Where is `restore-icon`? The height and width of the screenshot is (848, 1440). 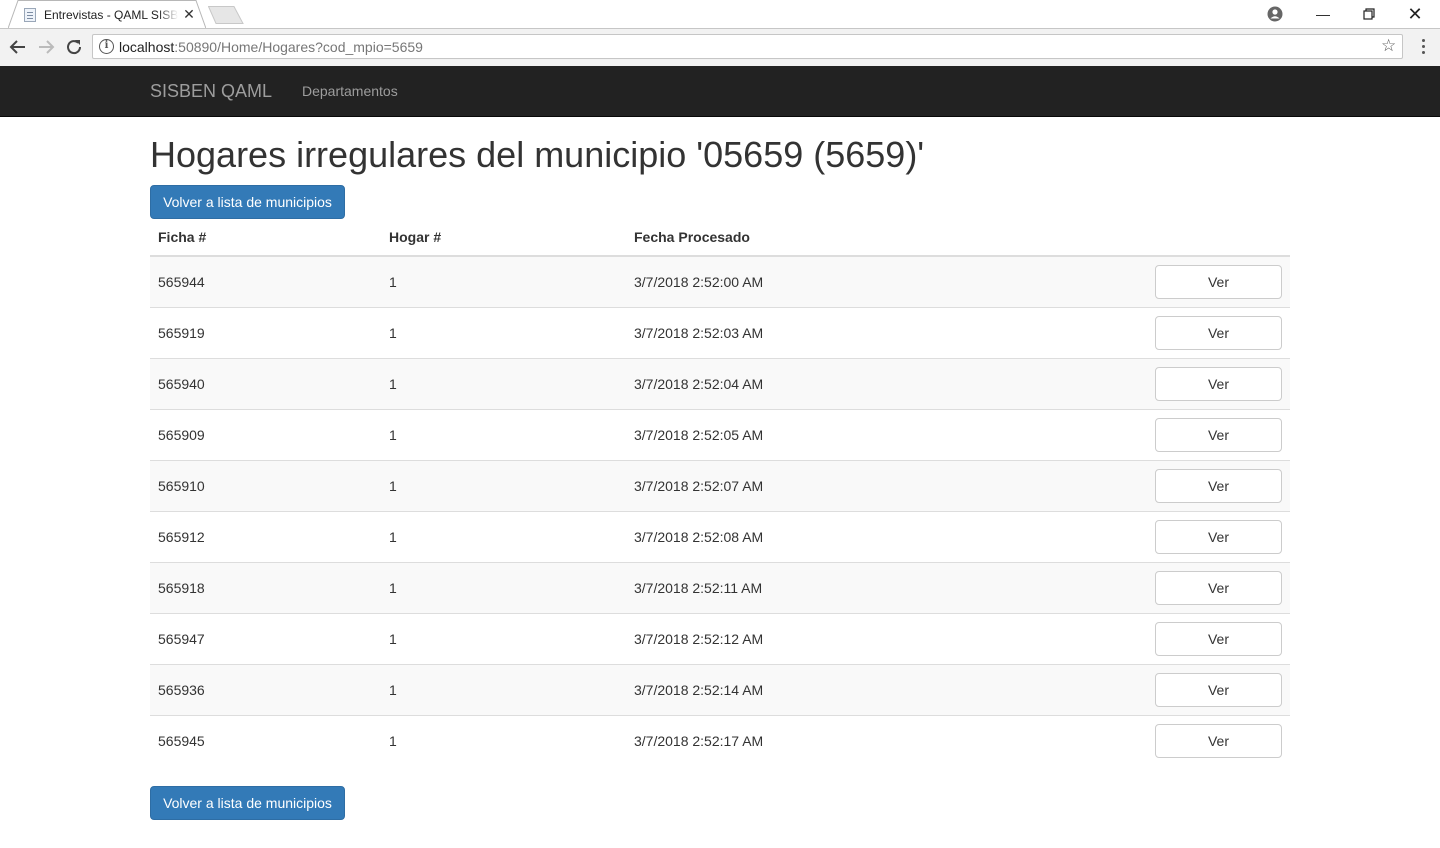 restore-icon is located at coordinates (1369, 14).